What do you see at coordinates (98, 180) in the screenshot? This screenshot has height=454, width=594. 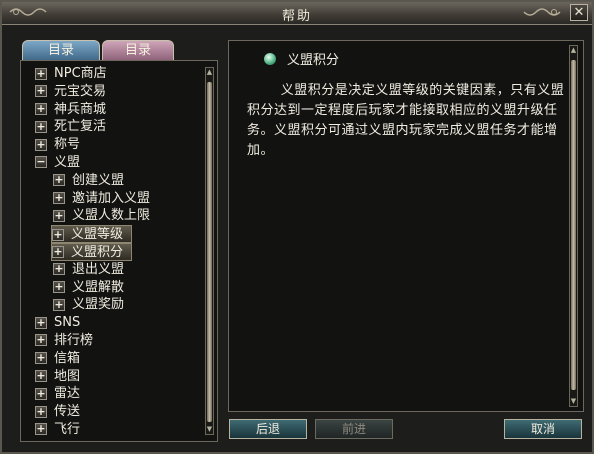 I see `tree-item-label: 创建义盟` at bounding box center [98, 180].